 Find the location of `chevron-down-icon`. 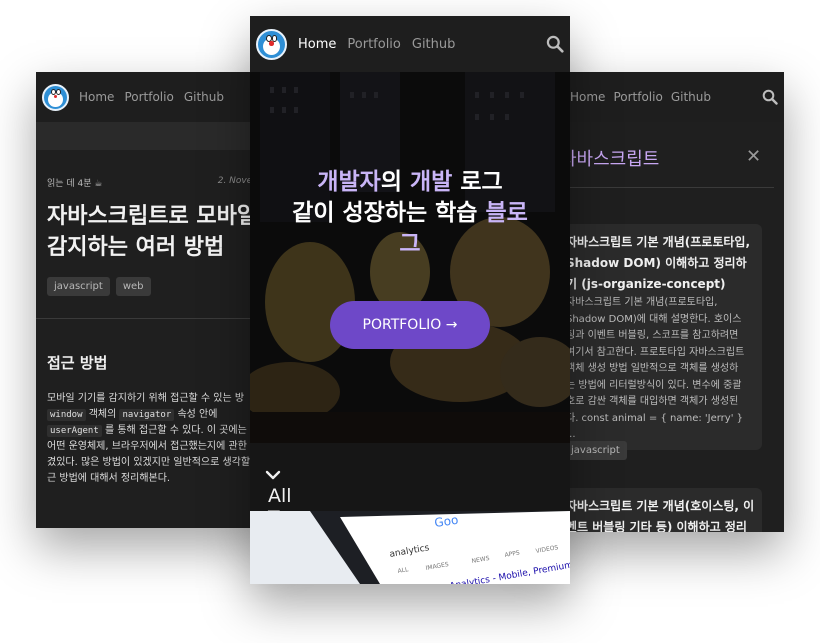

chevron-down-icon is located at coordinates (273, 475).